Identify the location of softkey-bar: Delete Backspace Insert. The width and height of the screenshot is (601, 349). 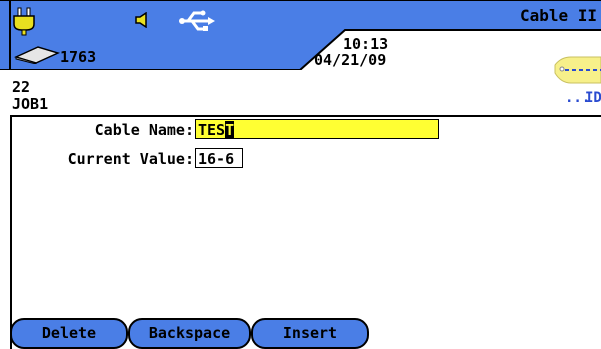
(305, 333).